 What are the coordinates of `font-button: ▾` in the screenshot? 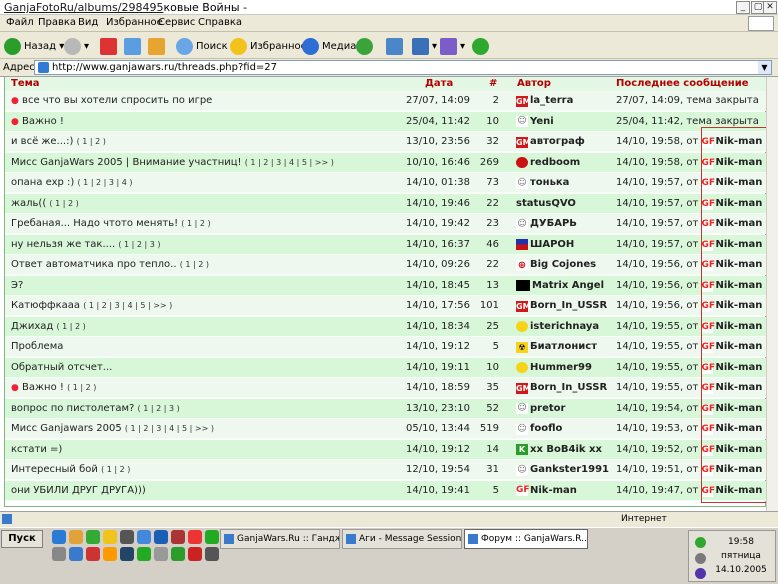 It's located at (424, 46).